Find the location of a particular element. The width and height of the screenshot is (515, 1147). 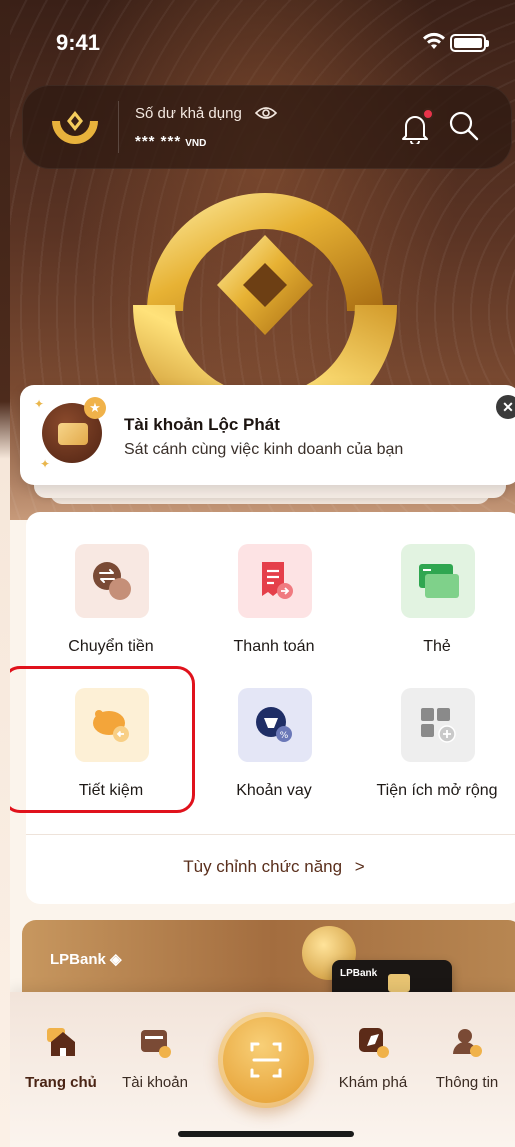

service-label: Thanh toán is located at coordinates (274, 646).